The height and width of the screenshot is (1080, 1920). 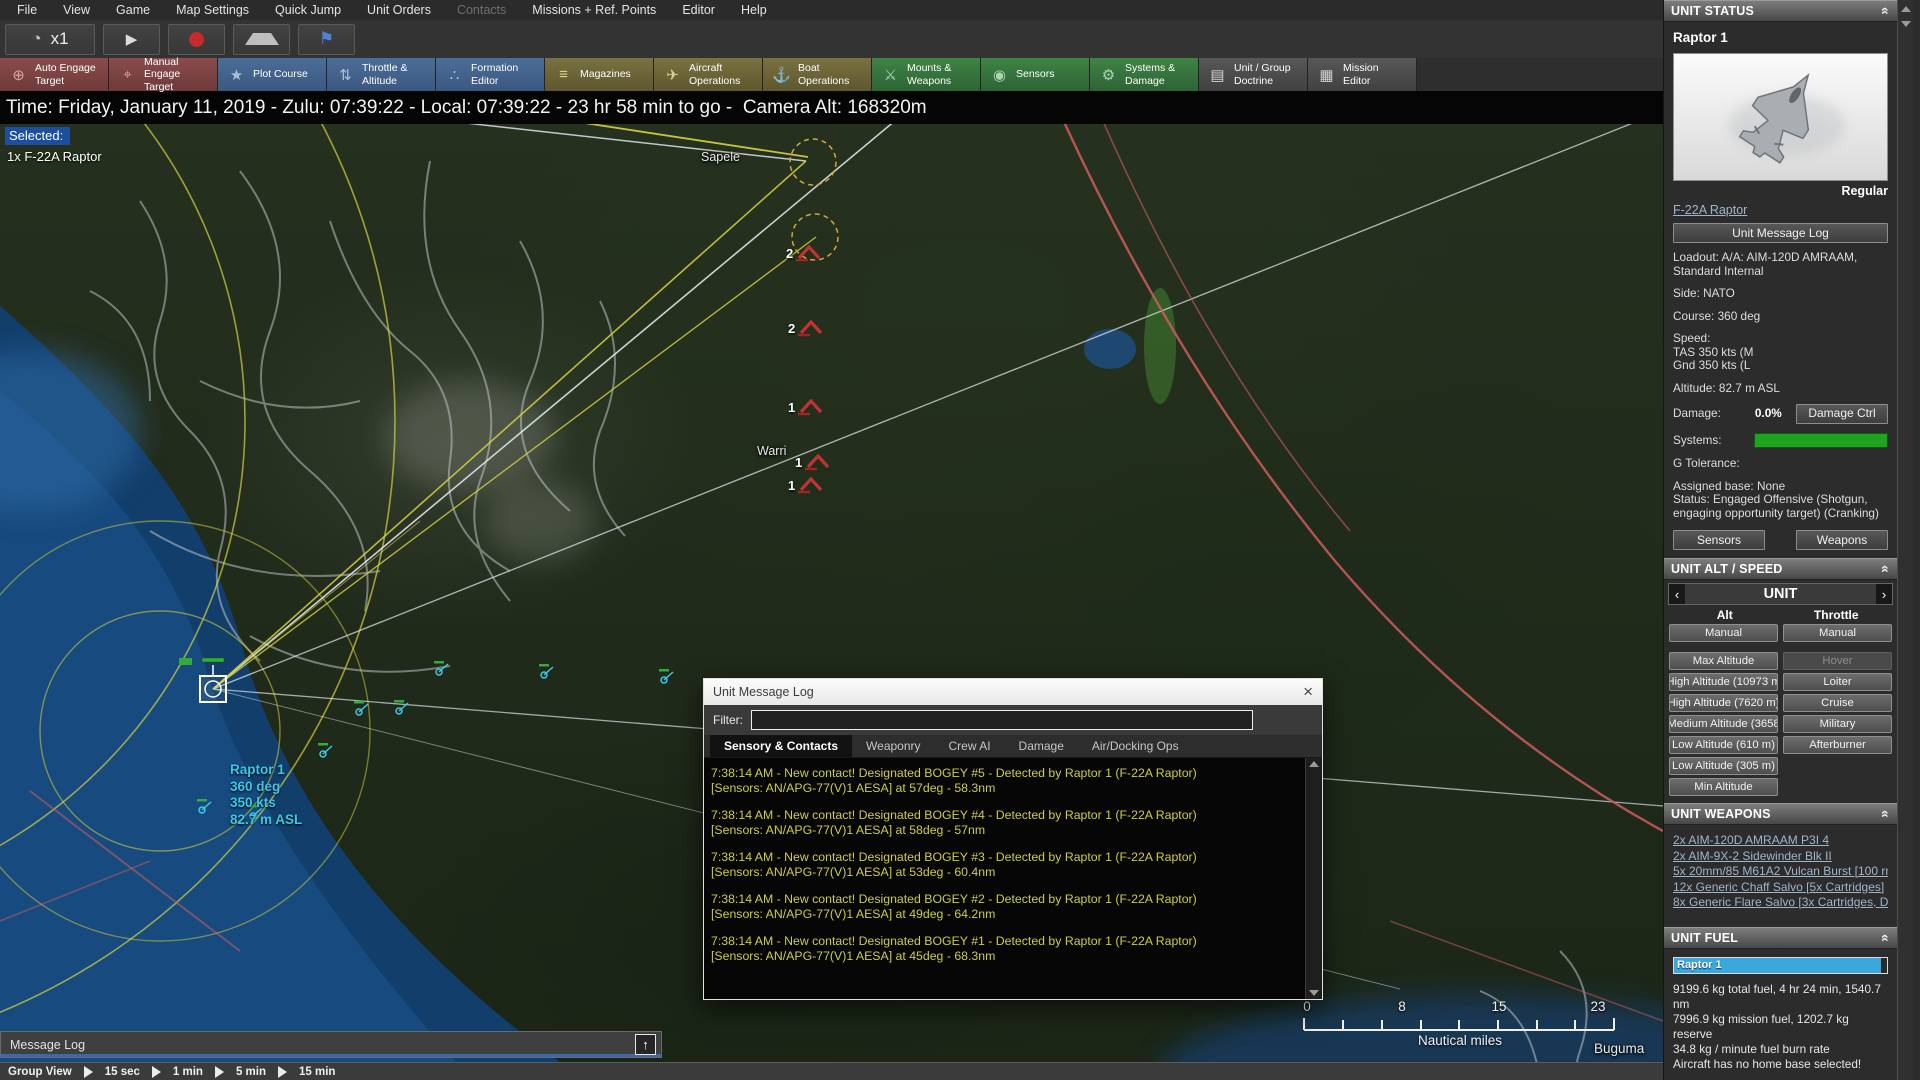 I want to click on map-scale-bar: 0 8 15 23 Nautical miles, so click(x=1460, y=1028).